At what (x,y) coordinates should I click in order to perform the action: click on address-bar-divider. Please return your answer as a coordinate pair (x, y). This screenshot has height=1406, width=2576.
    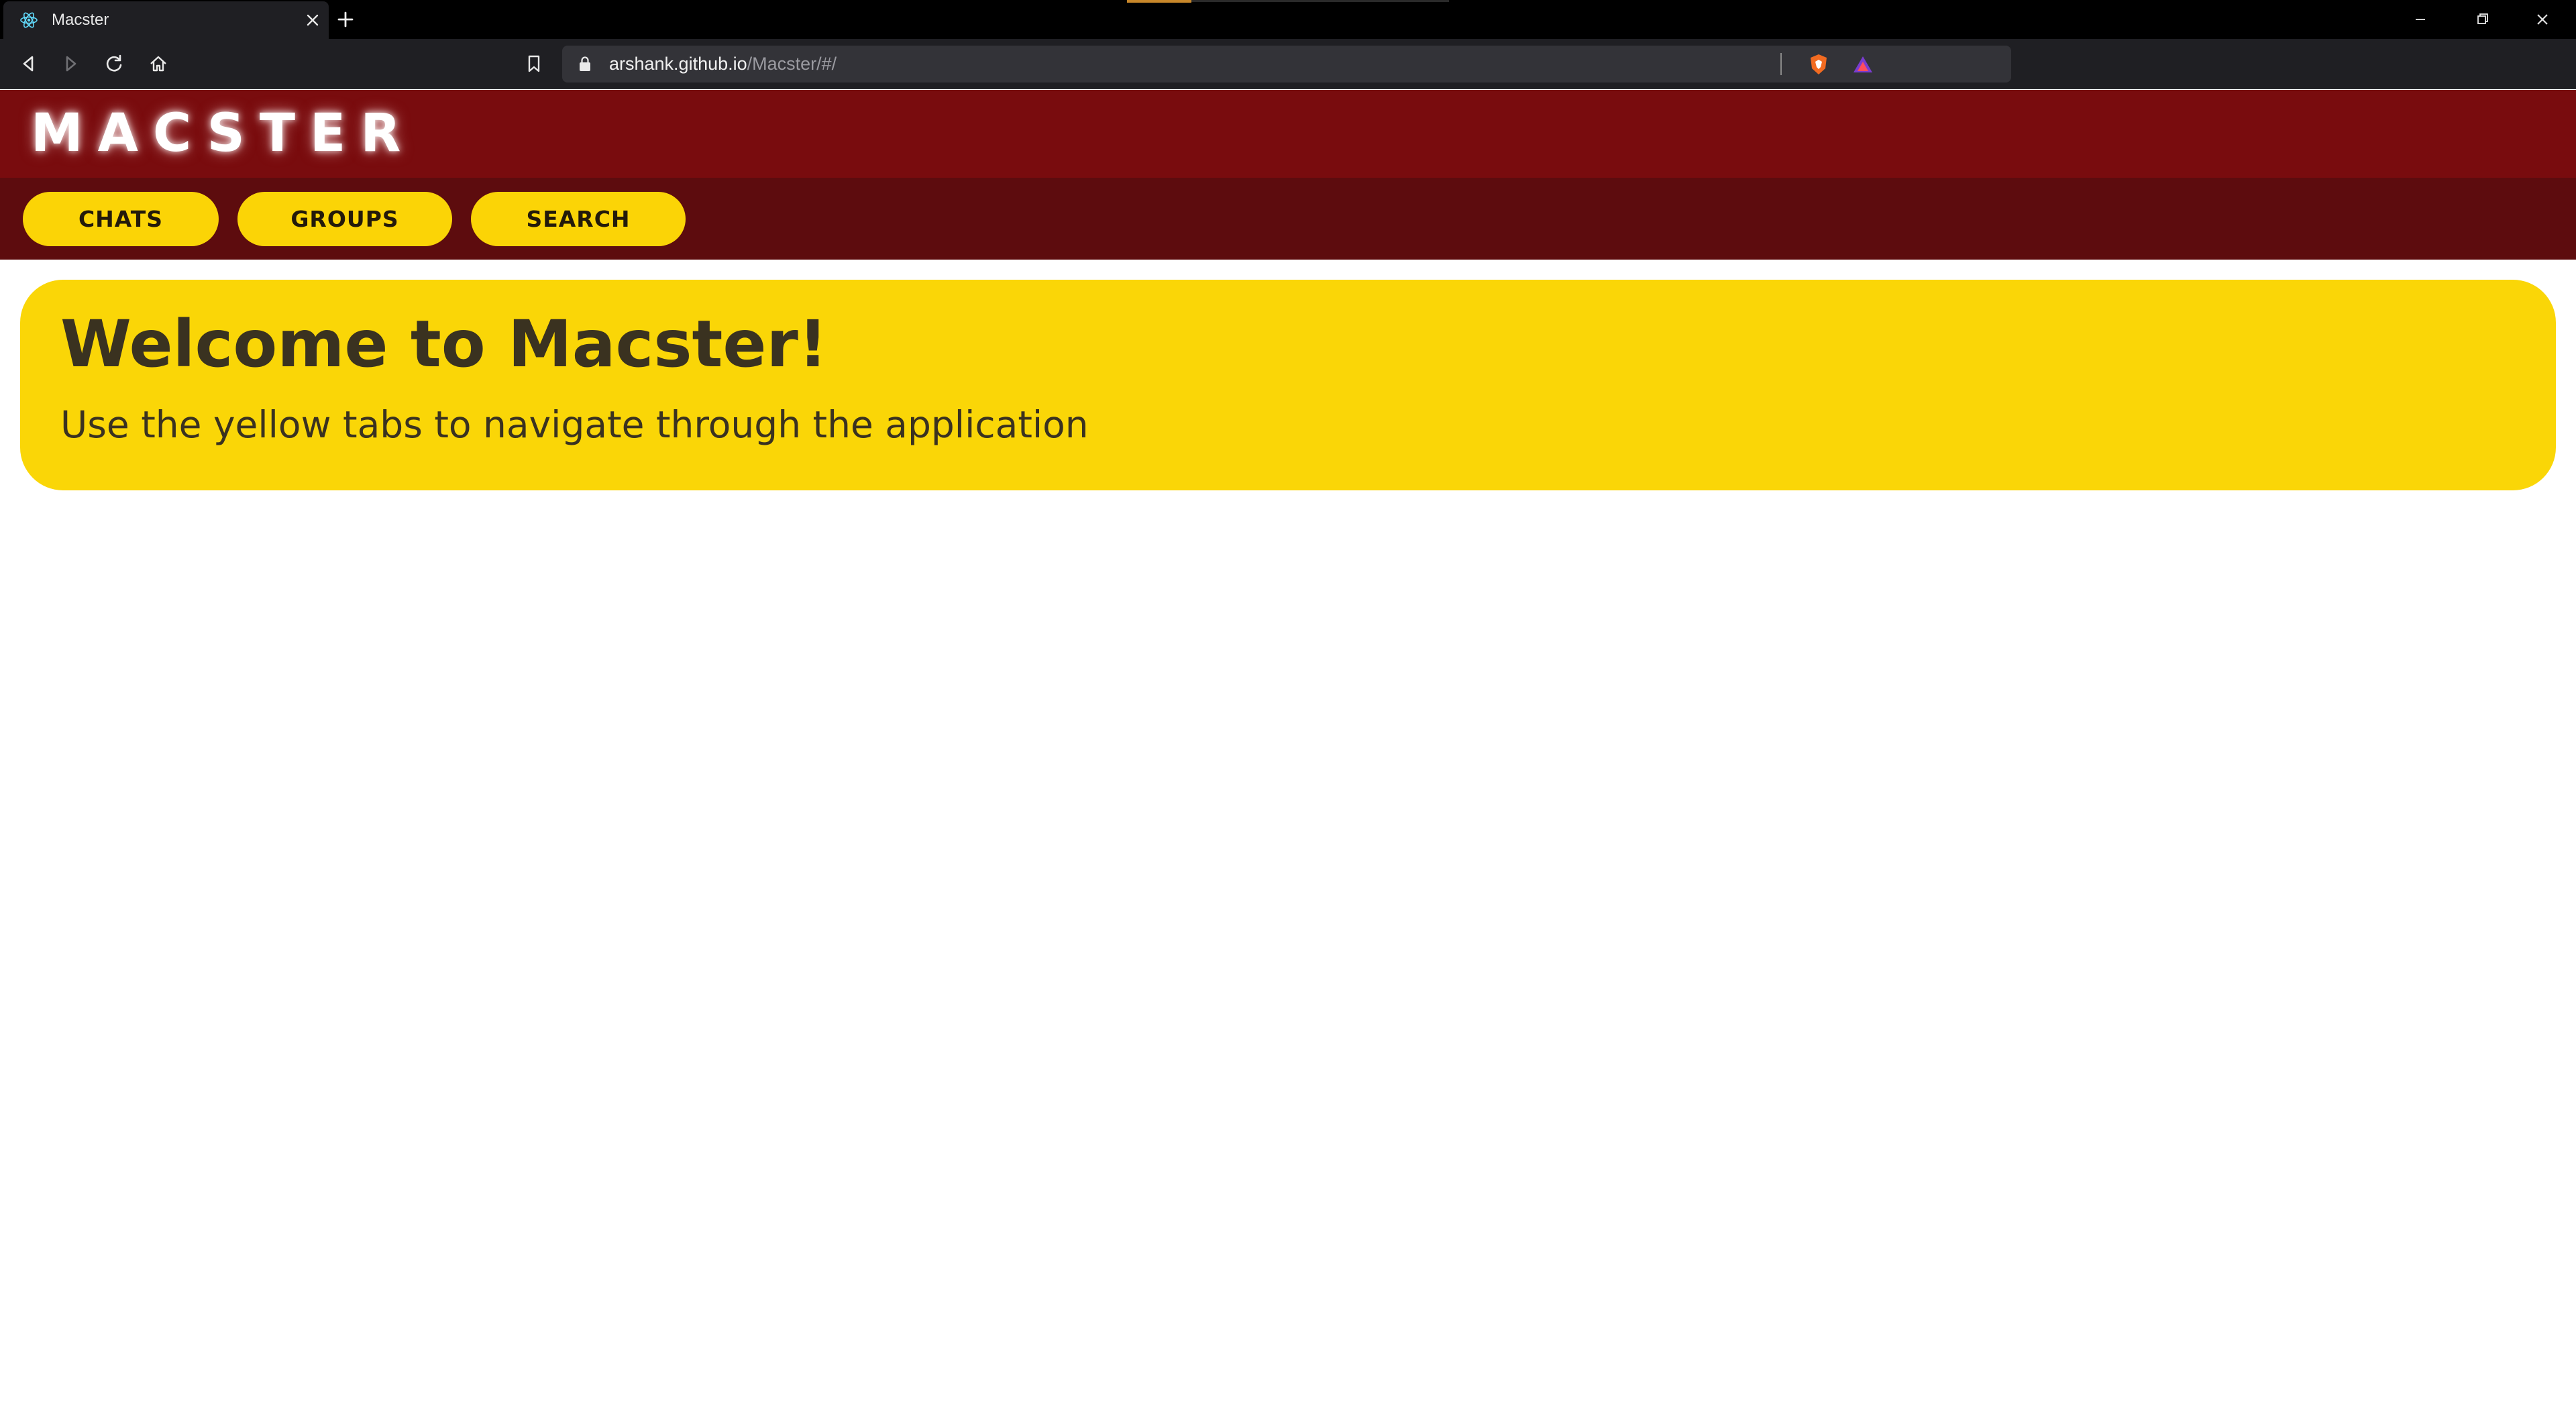
    Looking at the image, I should click on (1781, 64).